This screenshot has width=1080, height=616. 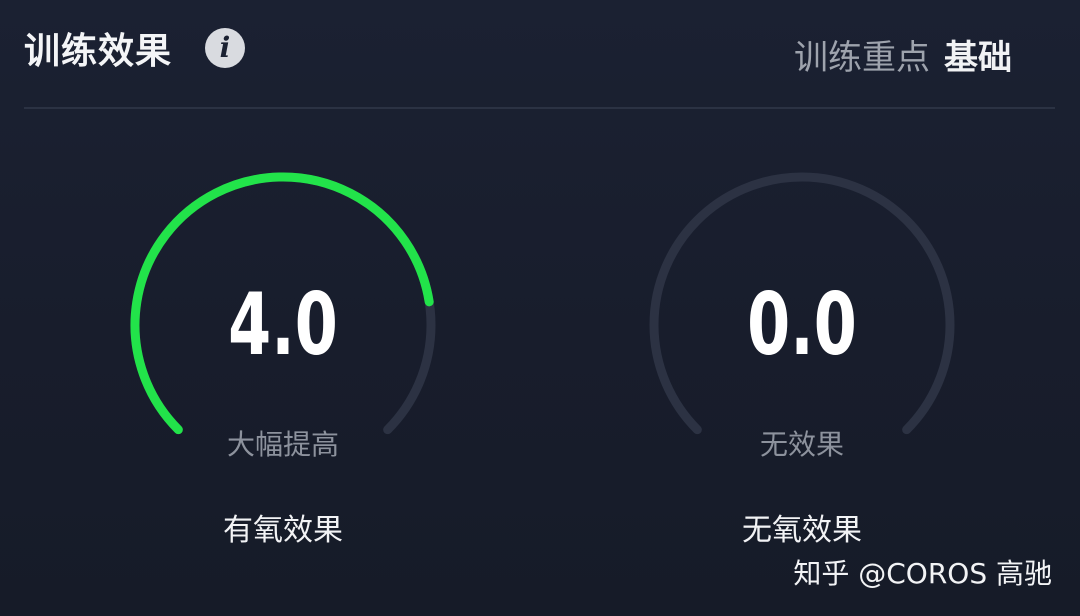 What do you see at coordinates (282, 444) in the screenshot?
I see `aerobic-effect-status: 大幅提高` at bounding box center [282, 444].